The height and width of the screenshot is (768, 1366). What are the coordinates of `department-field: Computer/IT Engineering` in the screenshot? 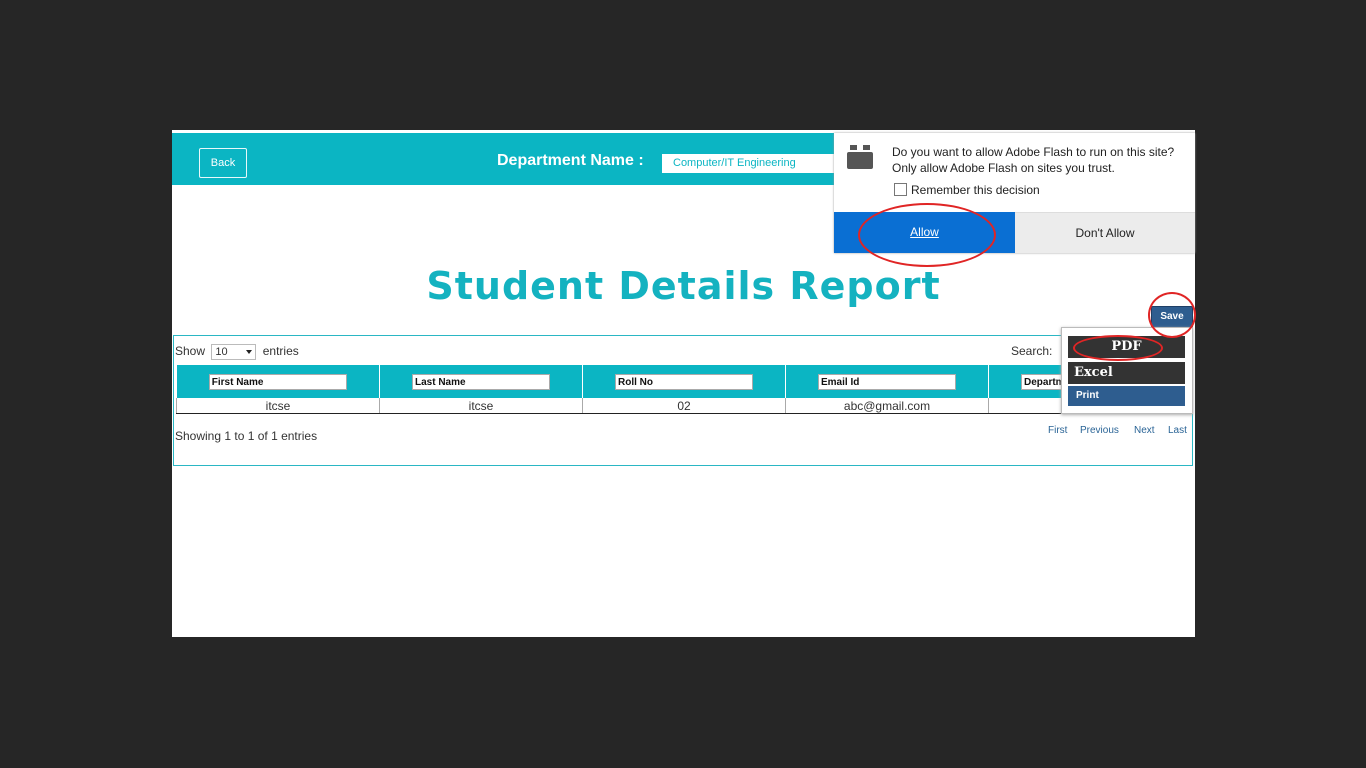 It's located at (749, 163).